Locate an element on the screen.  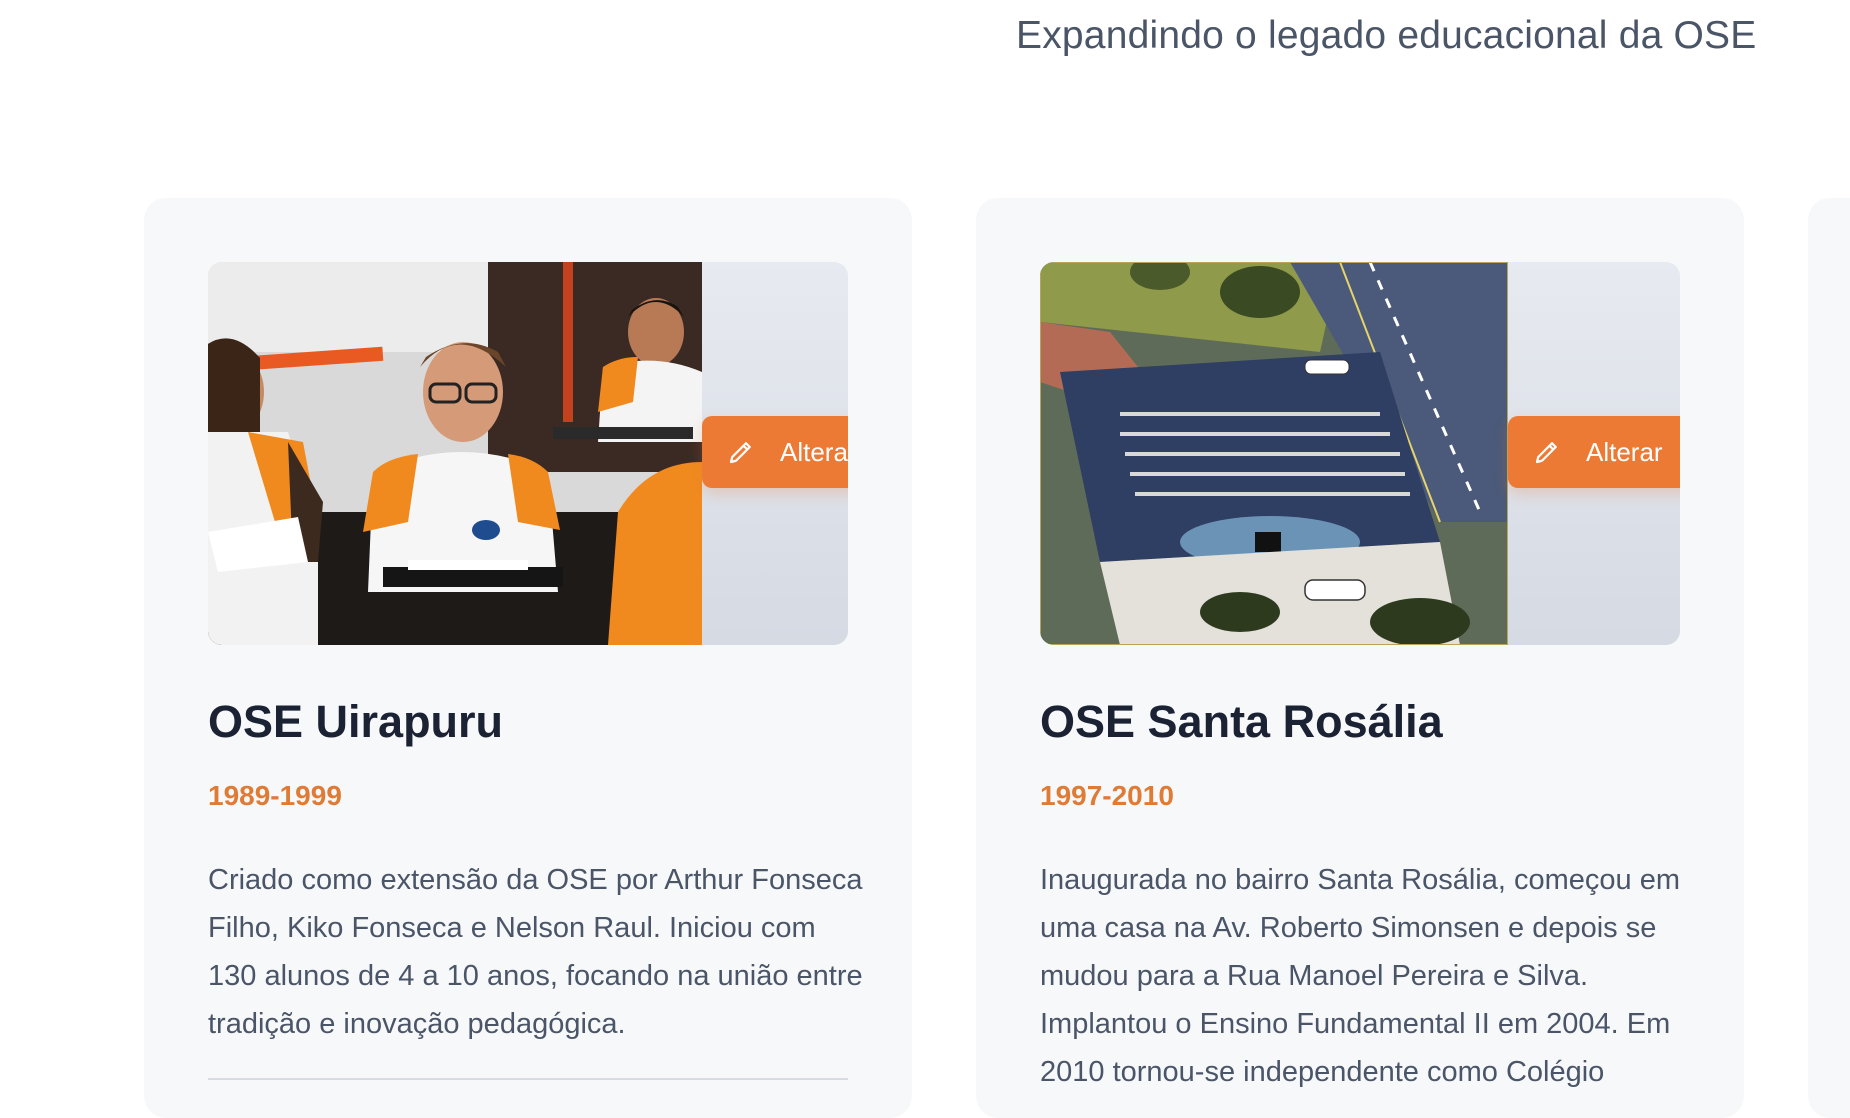
section-subtitle: Expandindo o legado educacional da OSE is located at coordinates (1386, 35).